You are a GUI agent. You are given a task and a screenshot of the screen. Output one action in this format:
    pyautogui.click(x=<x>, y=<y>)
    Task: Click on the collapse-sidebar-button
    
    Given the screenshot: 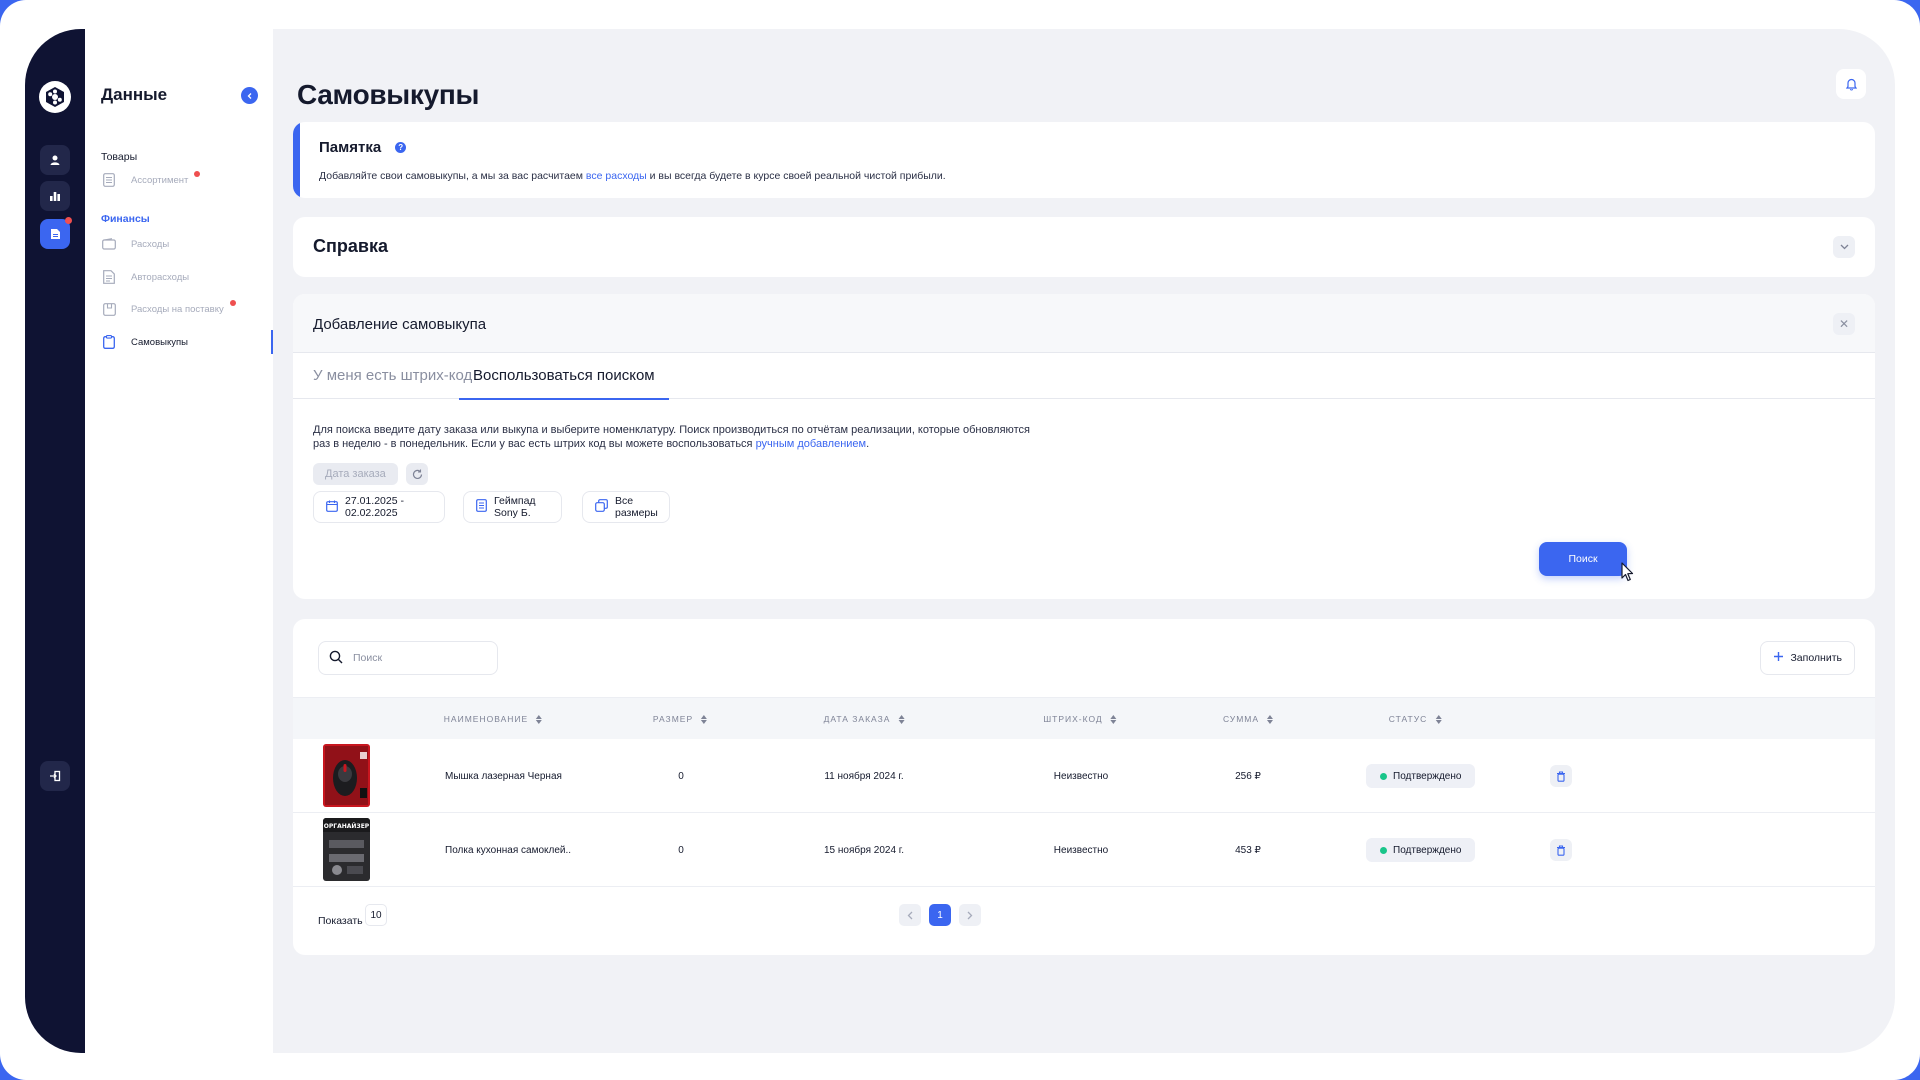 What is the action you would take?
    pyautogui.click(x=249, y=95)
    